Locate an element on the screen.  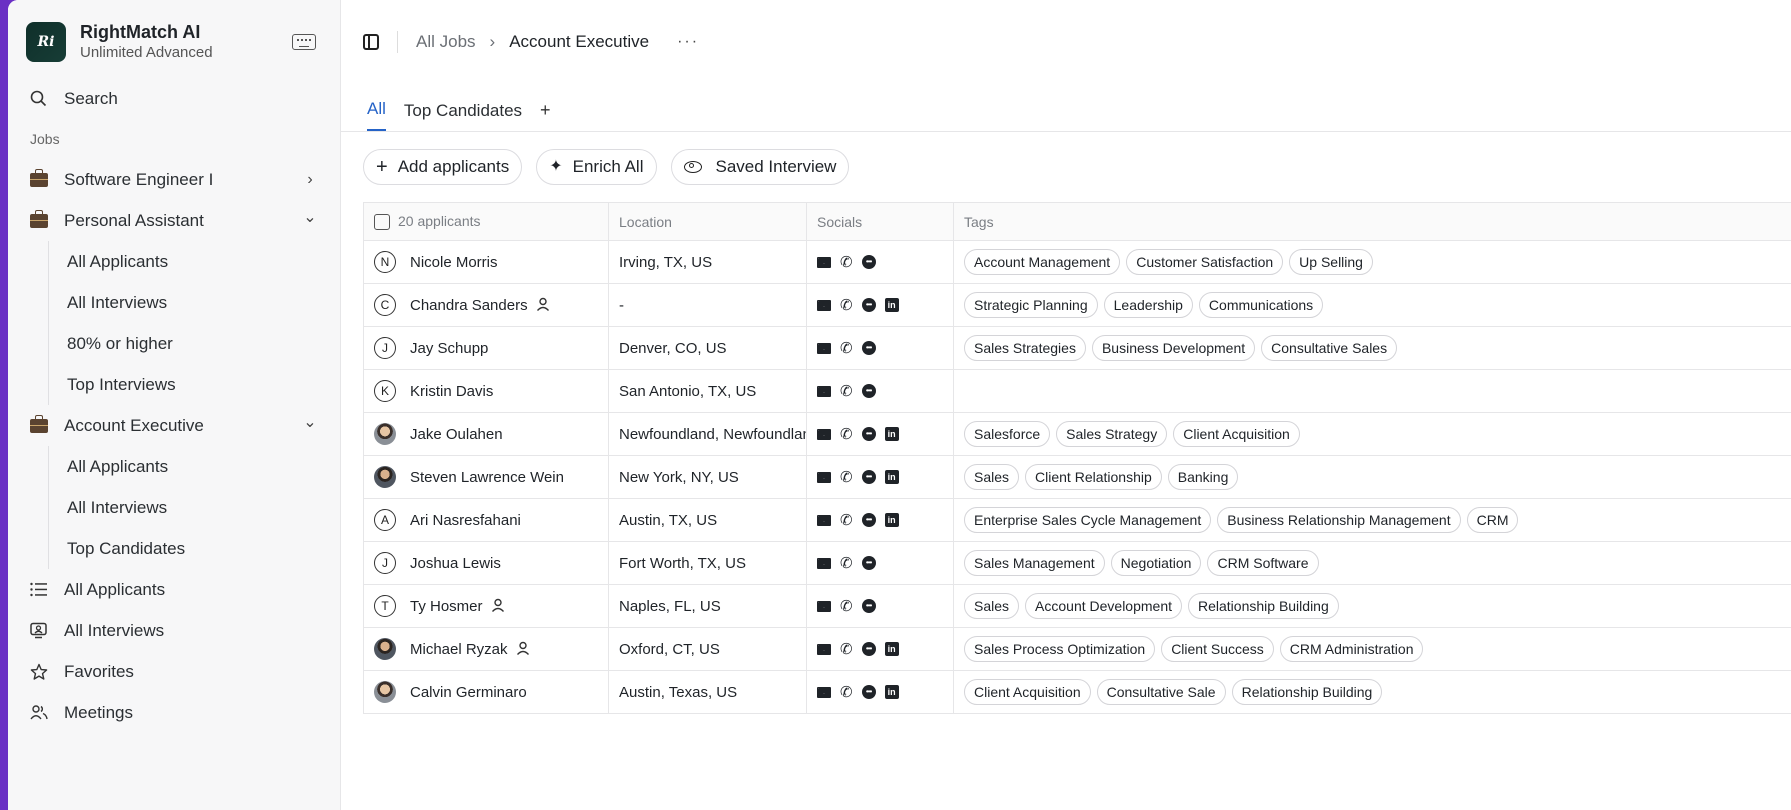
tab-top-candidates: Top Candidates is located at coordinates (463, 116).